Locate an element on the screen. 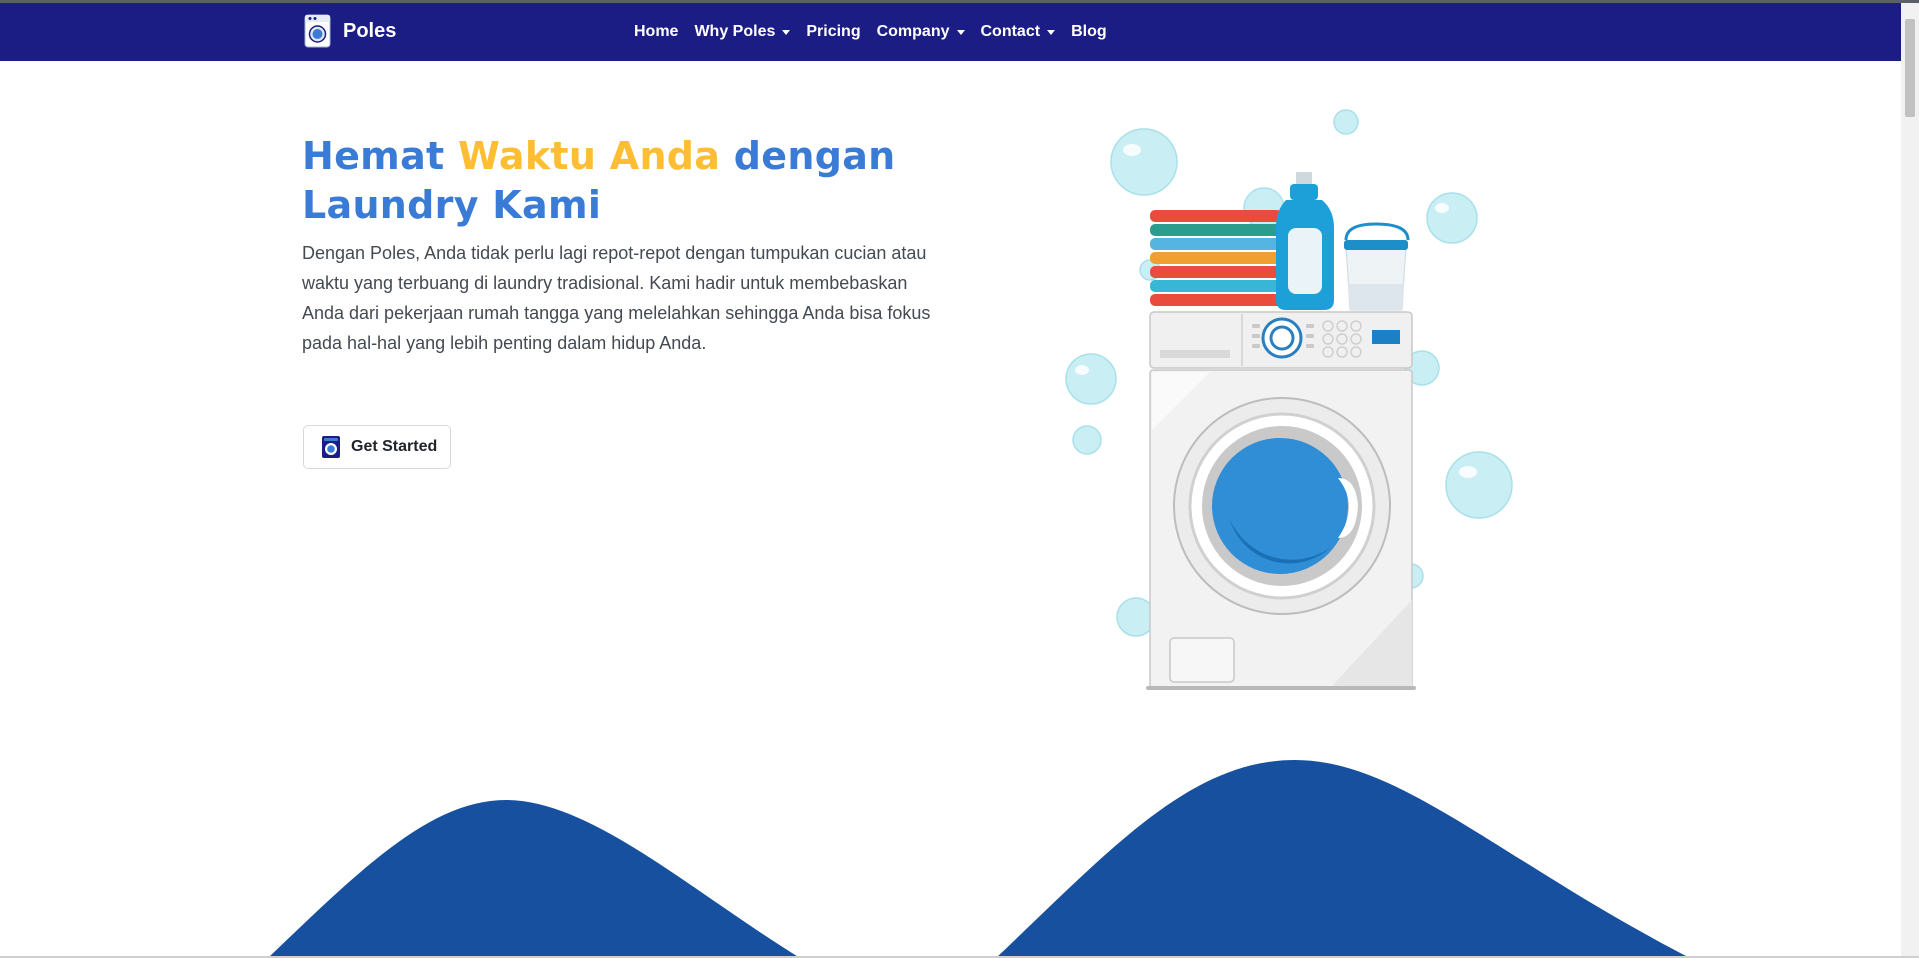 The height and width of the screenshot is (958, 1919). brand-link: Poles is located at coordinates (350, 31).